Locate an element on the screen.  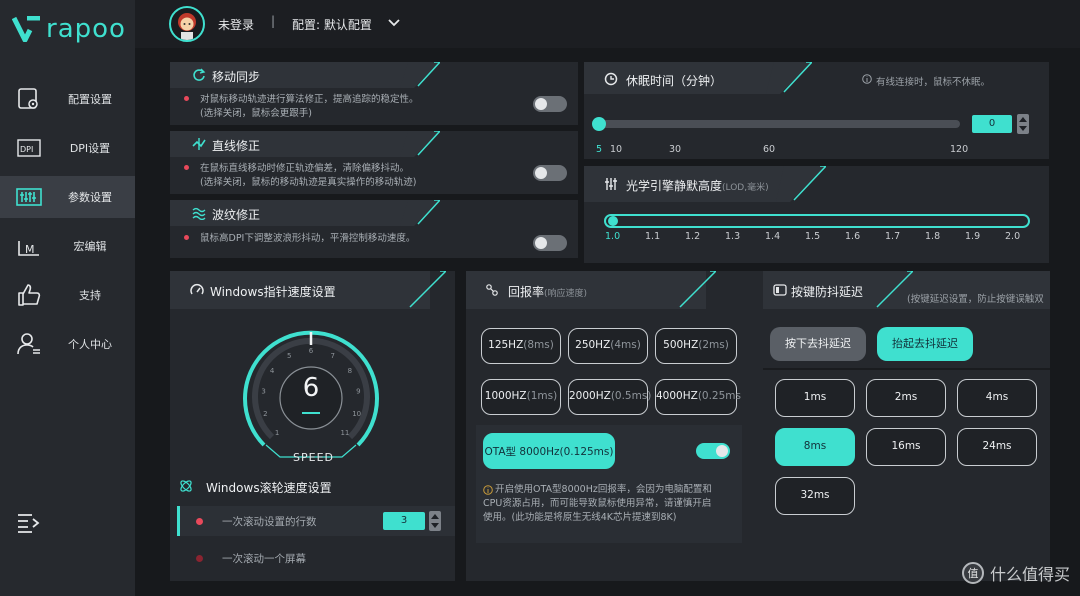
polling-title: 回报率(响应速度) is located at coordinates (547, 291).